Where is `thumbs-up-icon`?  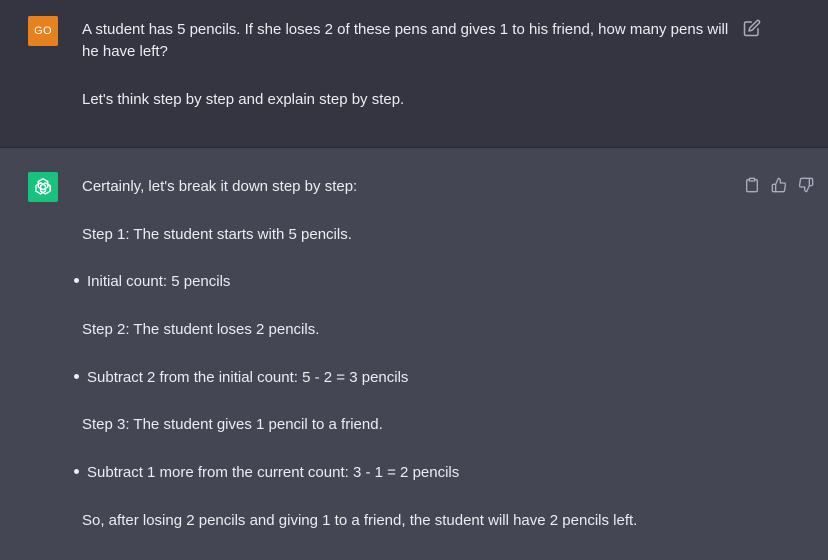
thumbs-up-icon is located at coordinates (779, 185).